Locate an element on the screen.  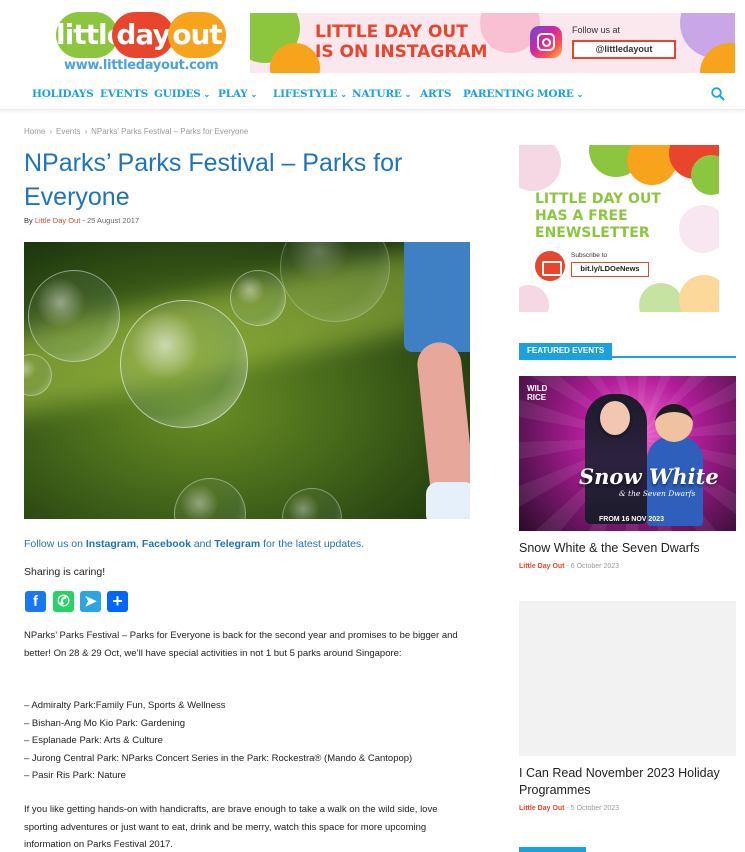
nav-label: ARTS is located at coordinates (436, 94).